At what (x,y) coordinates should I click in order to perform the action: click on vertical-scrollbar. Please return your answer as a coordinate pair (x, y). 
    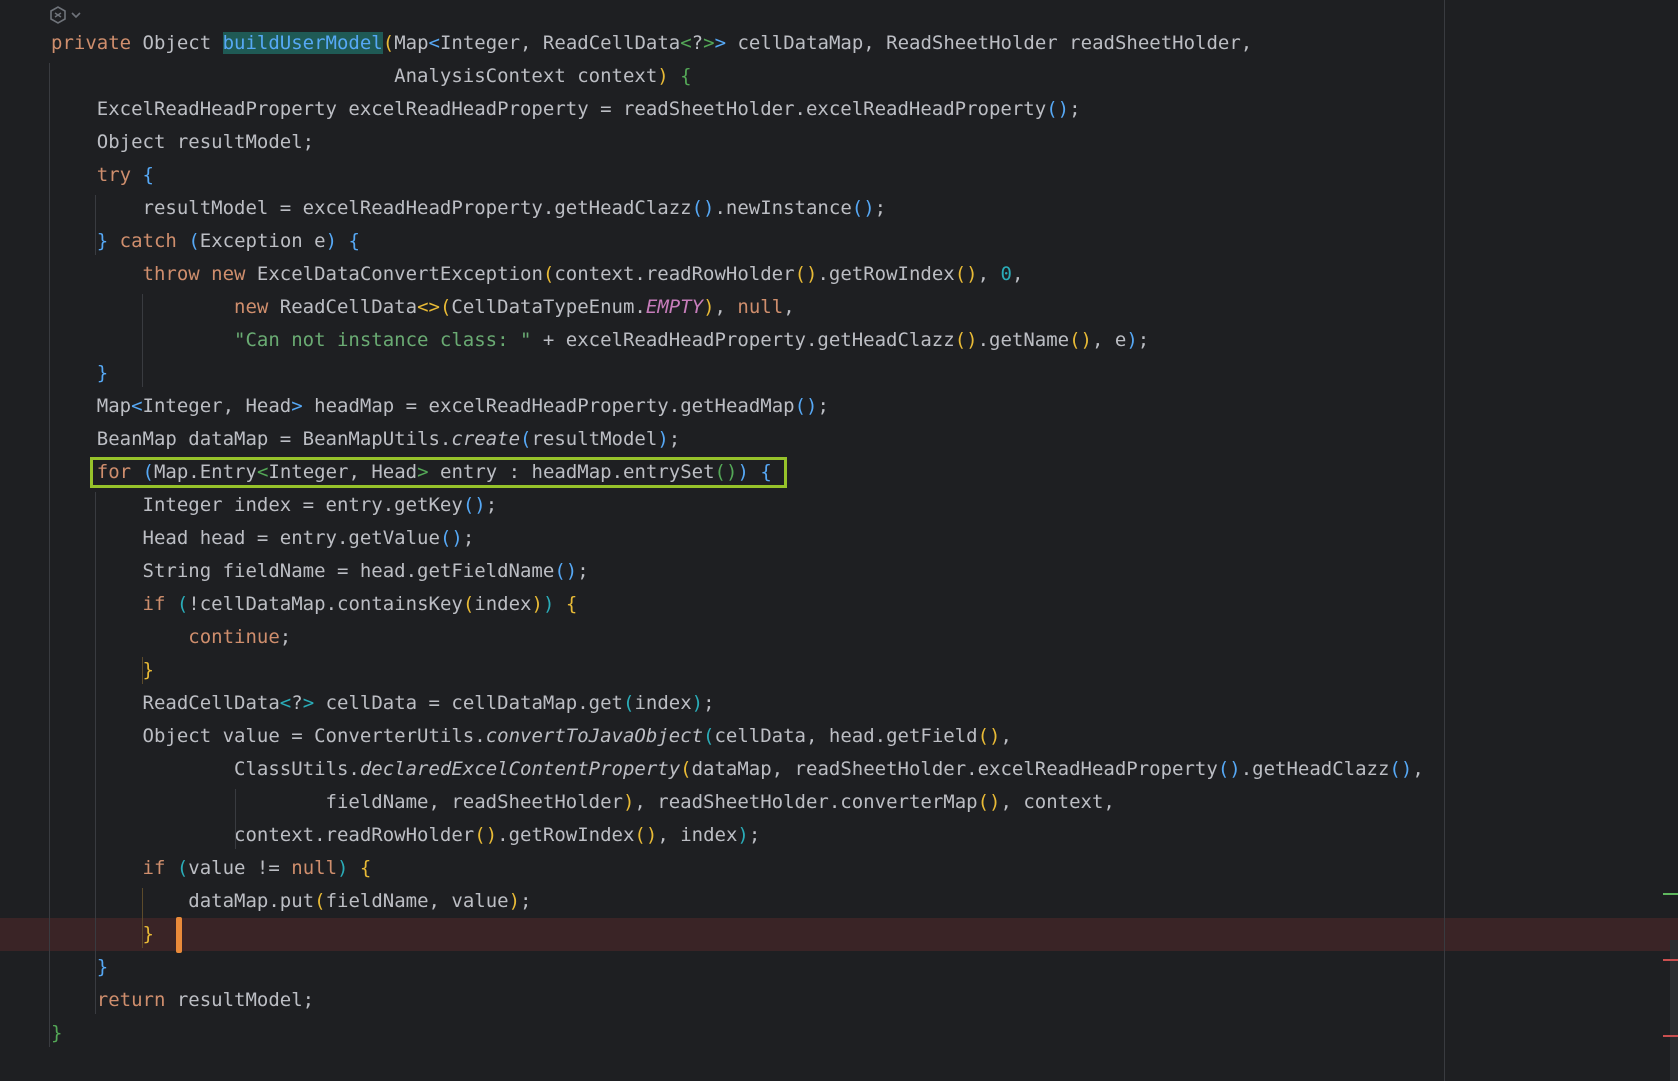
    Looking at the image, I should click on (1674, 1010).